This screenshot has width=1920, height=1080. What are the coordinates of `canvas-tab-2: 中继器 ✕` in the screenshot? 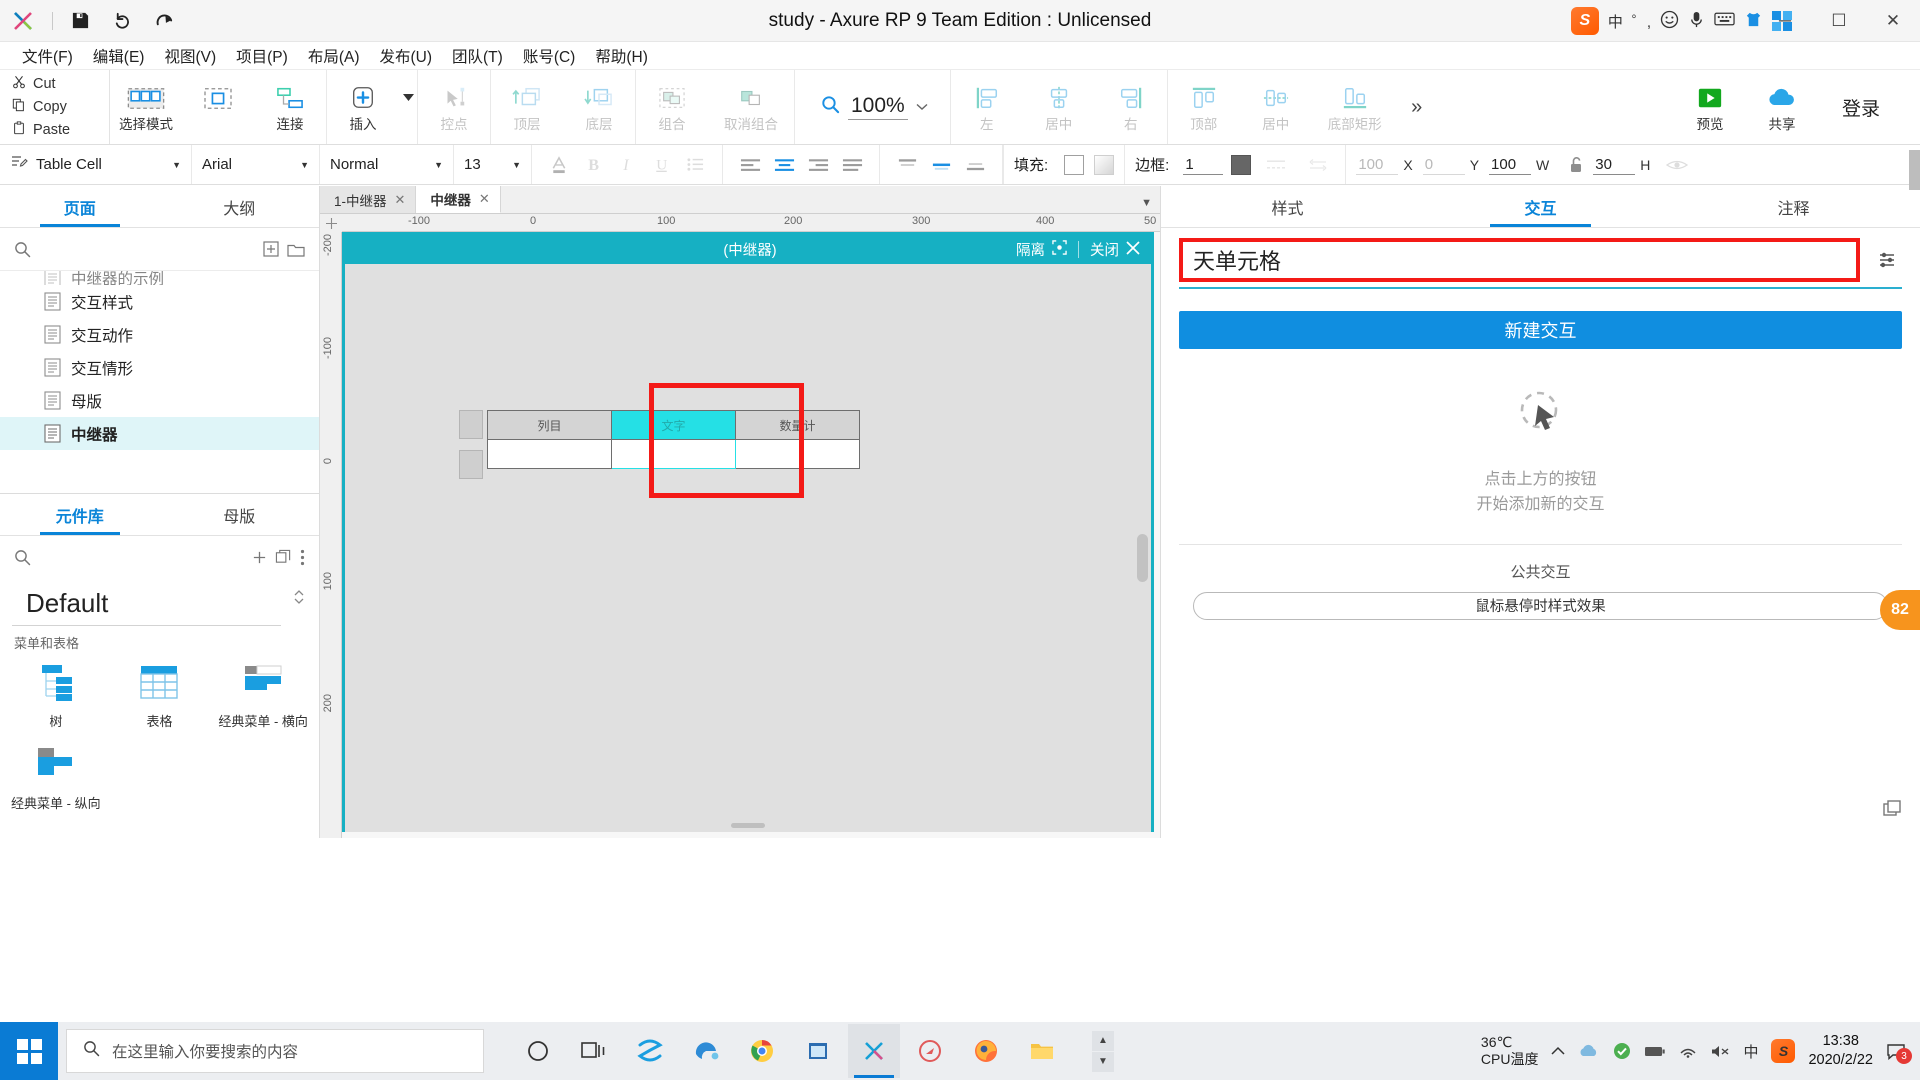 It's located at (458, 199).